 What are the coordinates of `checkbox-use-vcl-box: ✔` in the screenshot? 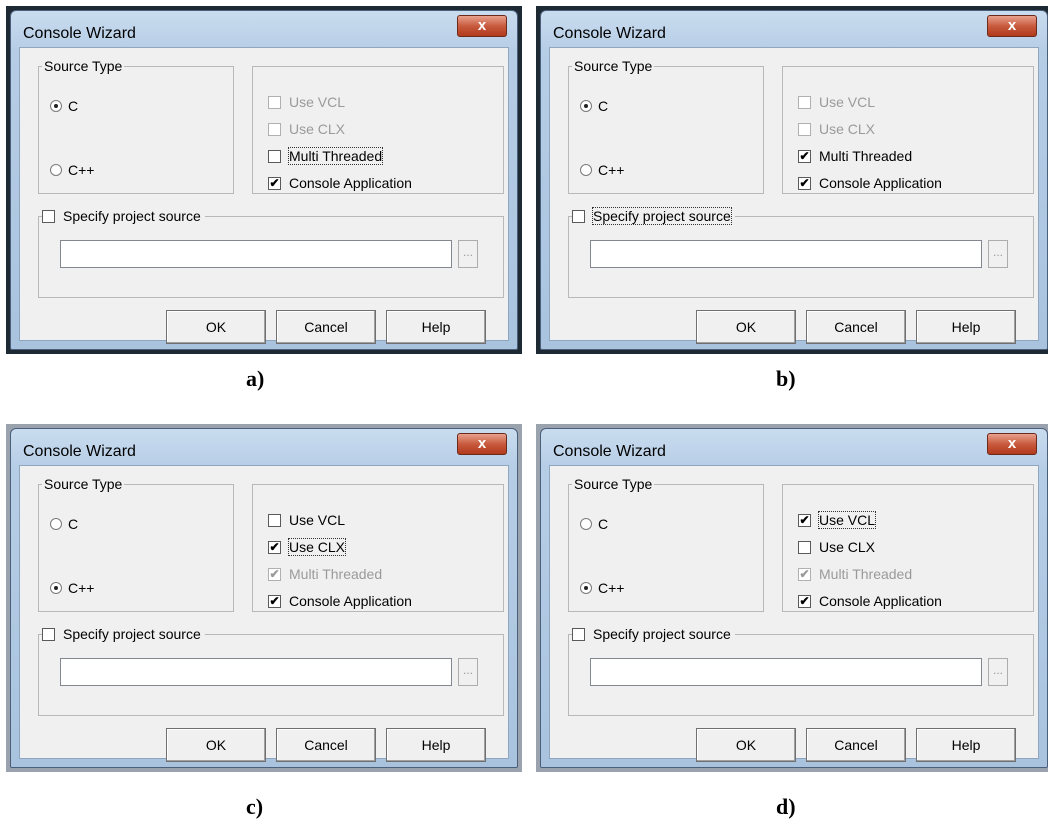 It's located at (804, 519).